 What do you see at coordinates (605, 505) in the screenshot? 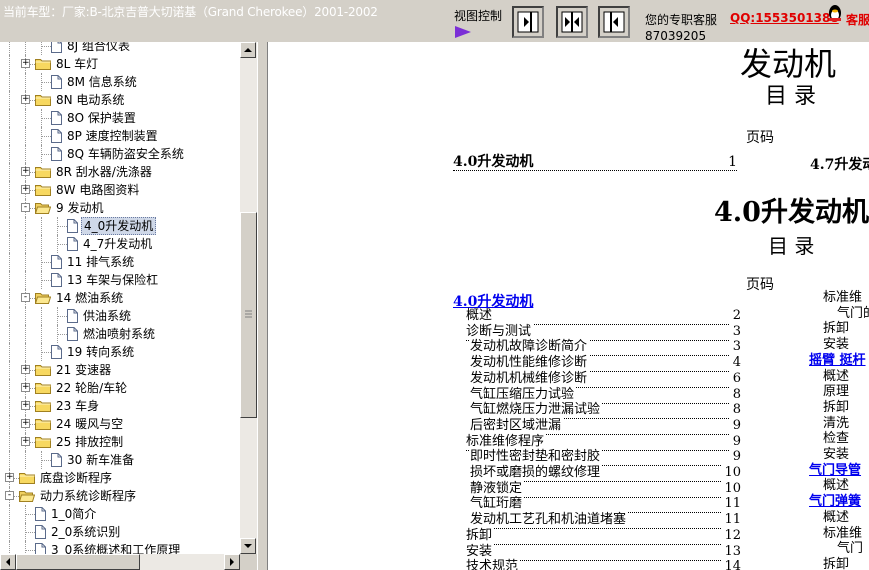
I see `toc-entry: 气缸珩磨 11` at bounding box center [605, 505].